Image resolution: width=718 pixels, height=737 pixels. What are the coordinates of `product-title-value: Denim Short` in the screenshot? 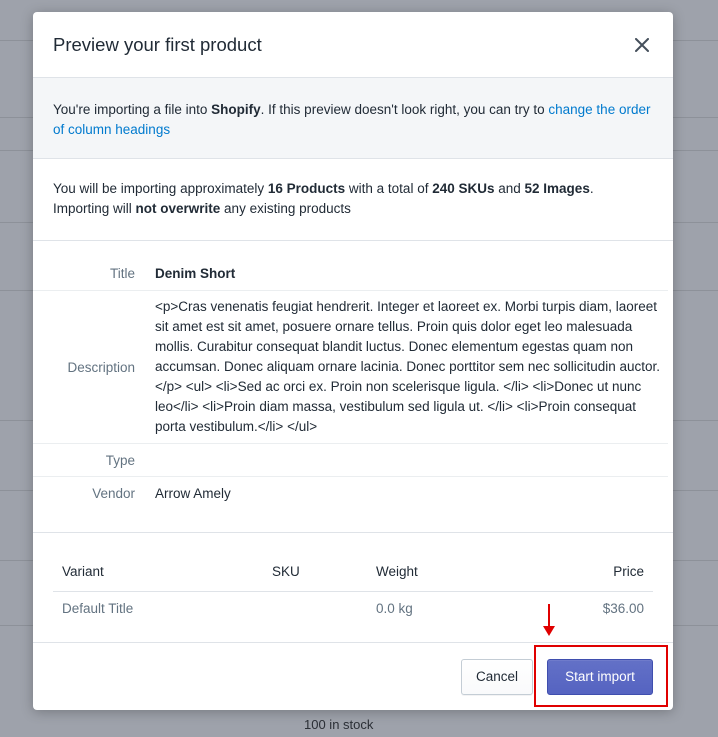 It's located at (195, 273).